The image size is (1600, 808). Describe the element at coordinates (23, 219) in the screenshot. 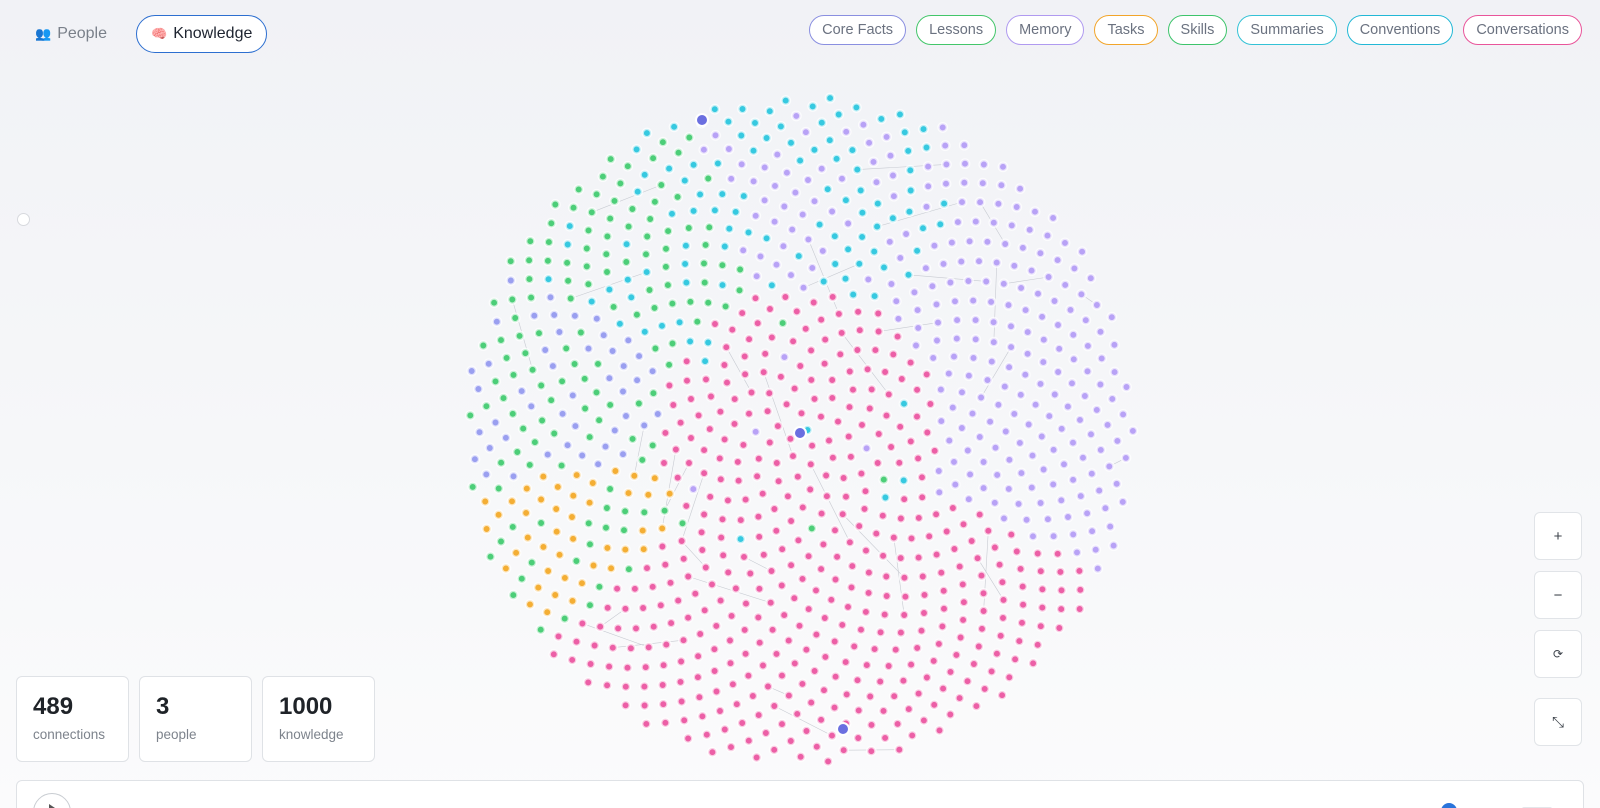

I see `drag-handle` at that location.